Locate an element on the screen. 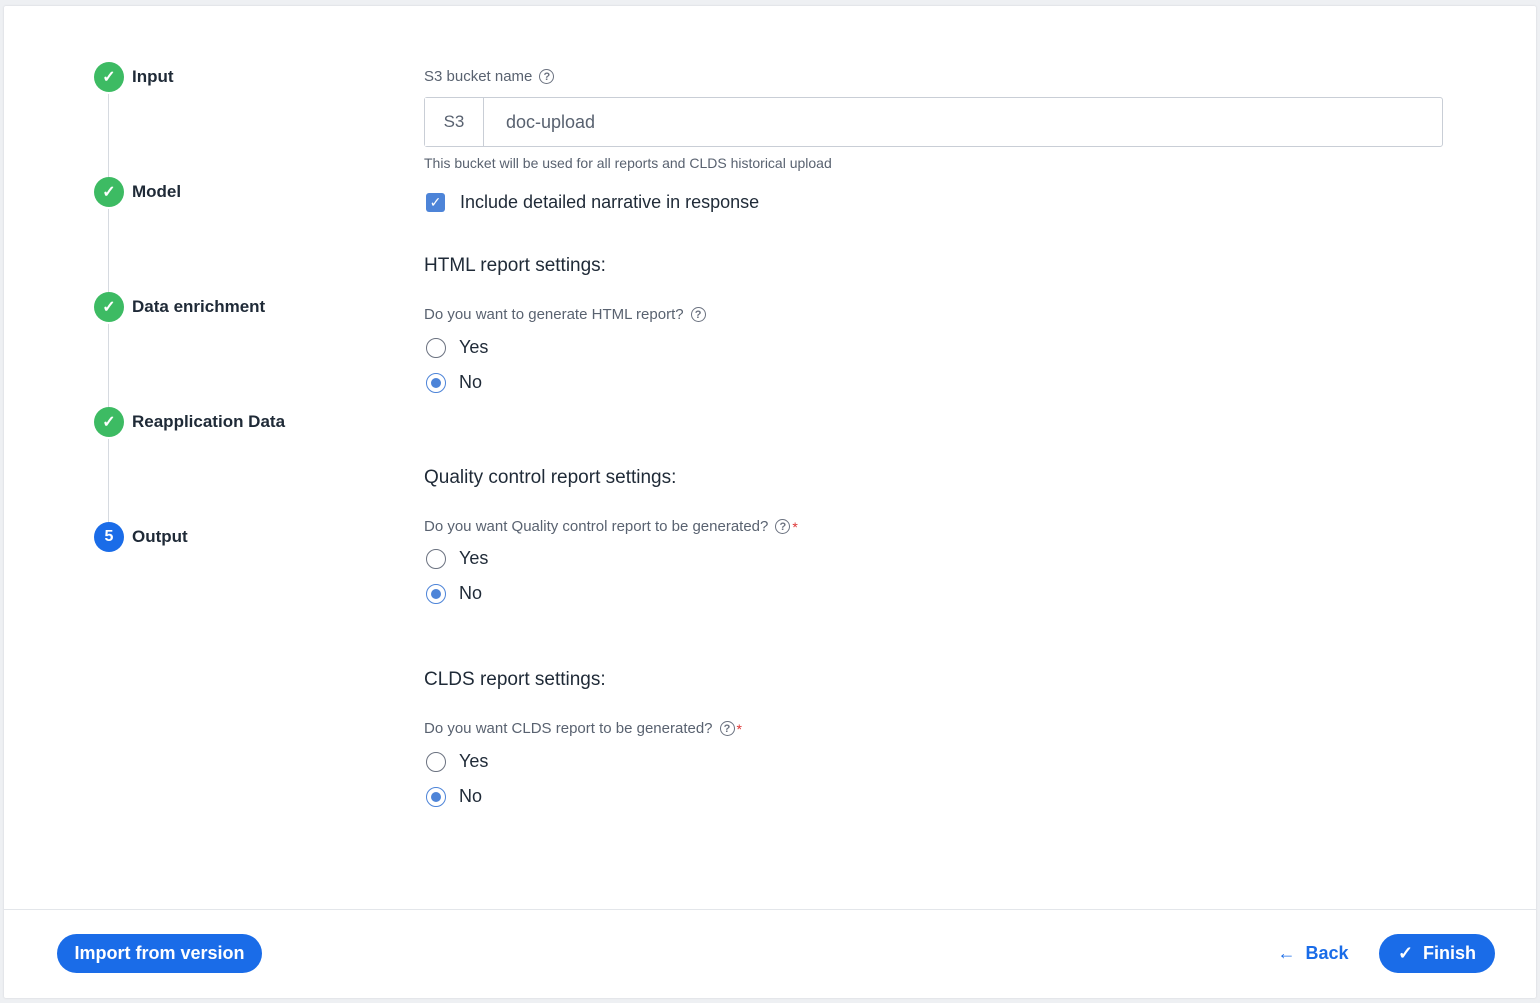 The width and height of the screenshot is (1540, 1003). step-input: ✓ Input is located at coordinates (134, 77).